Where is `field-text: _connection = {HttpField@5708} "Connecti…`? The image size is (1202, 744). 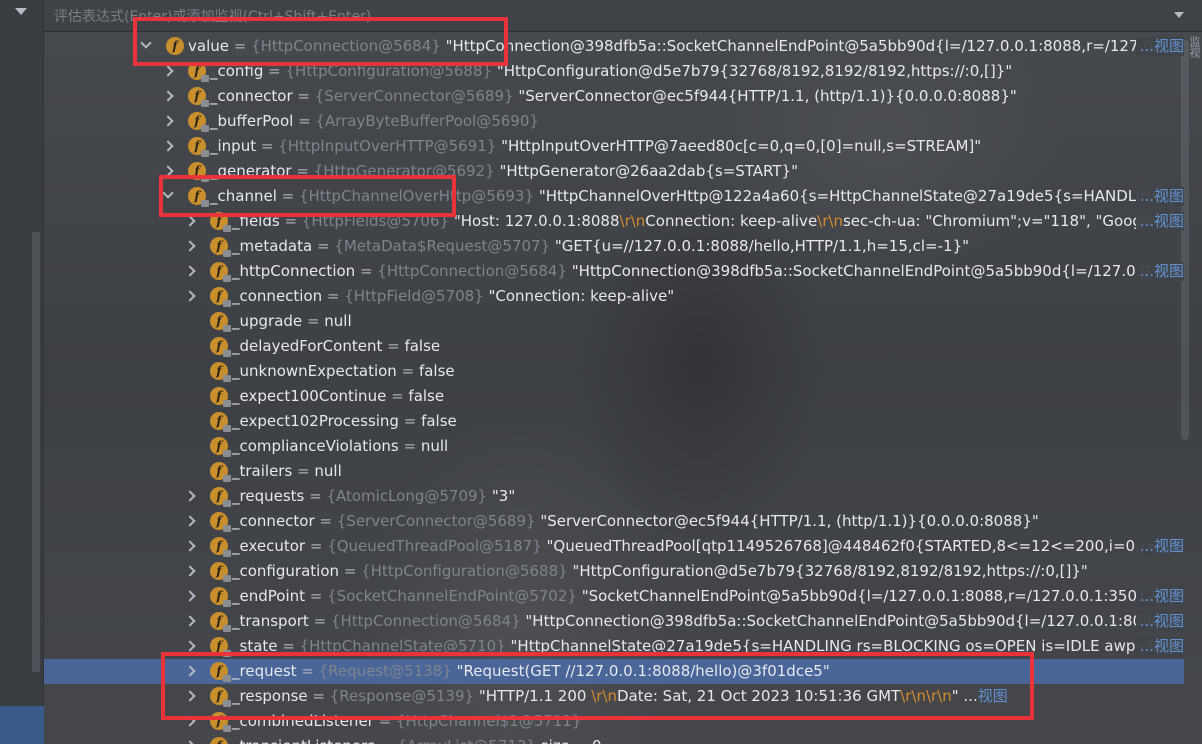 field-text: _connection = {HttpField@5708} "Connecti… is located at coordinates (453, 296).